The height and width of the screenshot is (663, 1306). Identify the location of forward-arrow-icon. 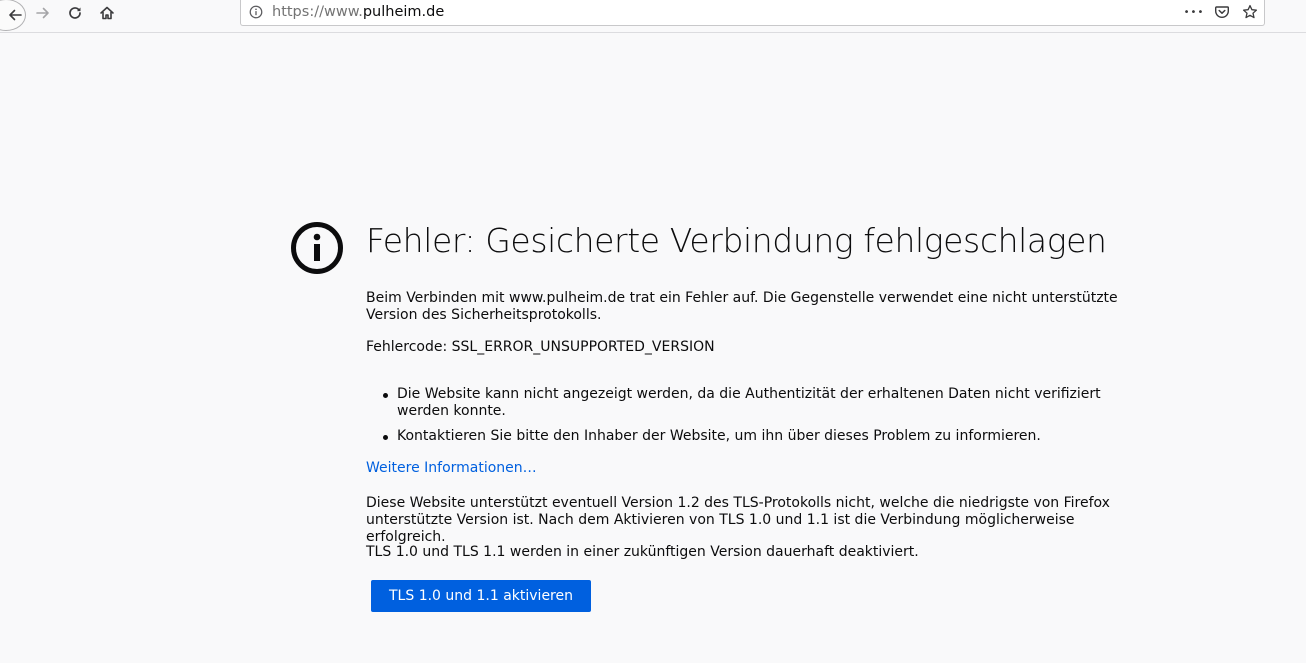
(42, 13).